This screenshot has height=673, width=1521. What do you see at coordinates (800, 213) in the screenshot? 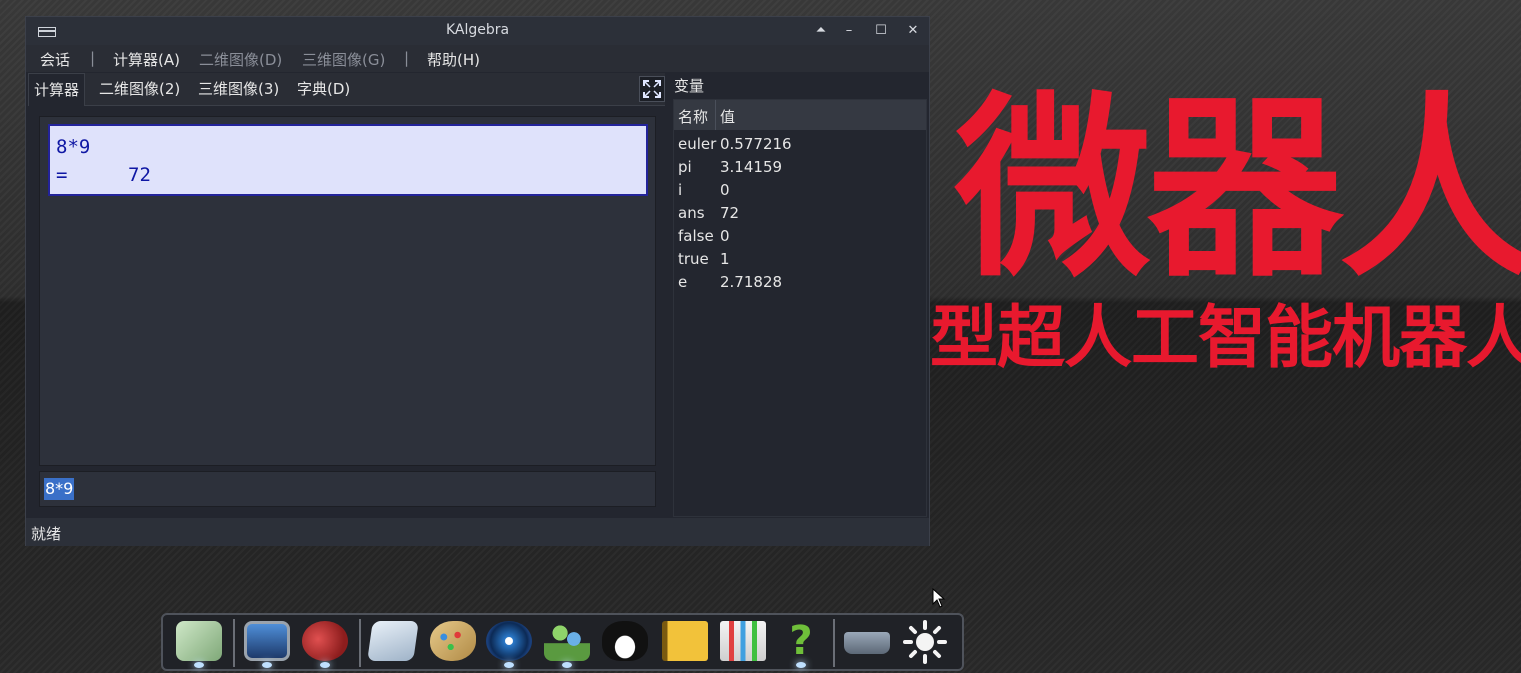
I see `table-row: ans 72` at bounding box center [800, 213].